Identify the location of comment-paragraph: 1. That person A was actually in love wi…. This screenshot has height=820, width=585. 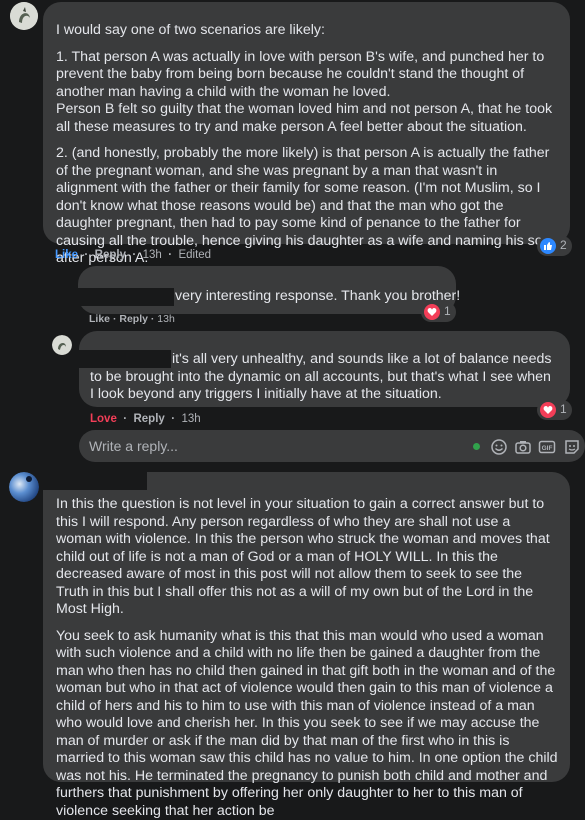
(307, 93).